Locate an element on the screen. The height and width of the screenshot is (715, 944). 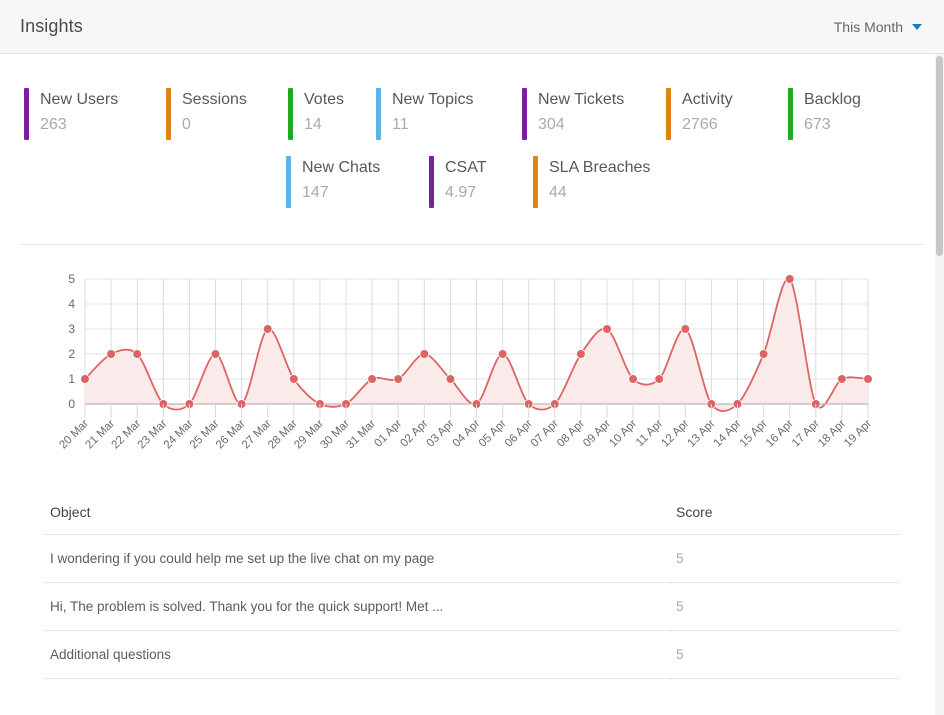
x-axis-tick-label: 15 Apr is located at coordinates (754, 434).